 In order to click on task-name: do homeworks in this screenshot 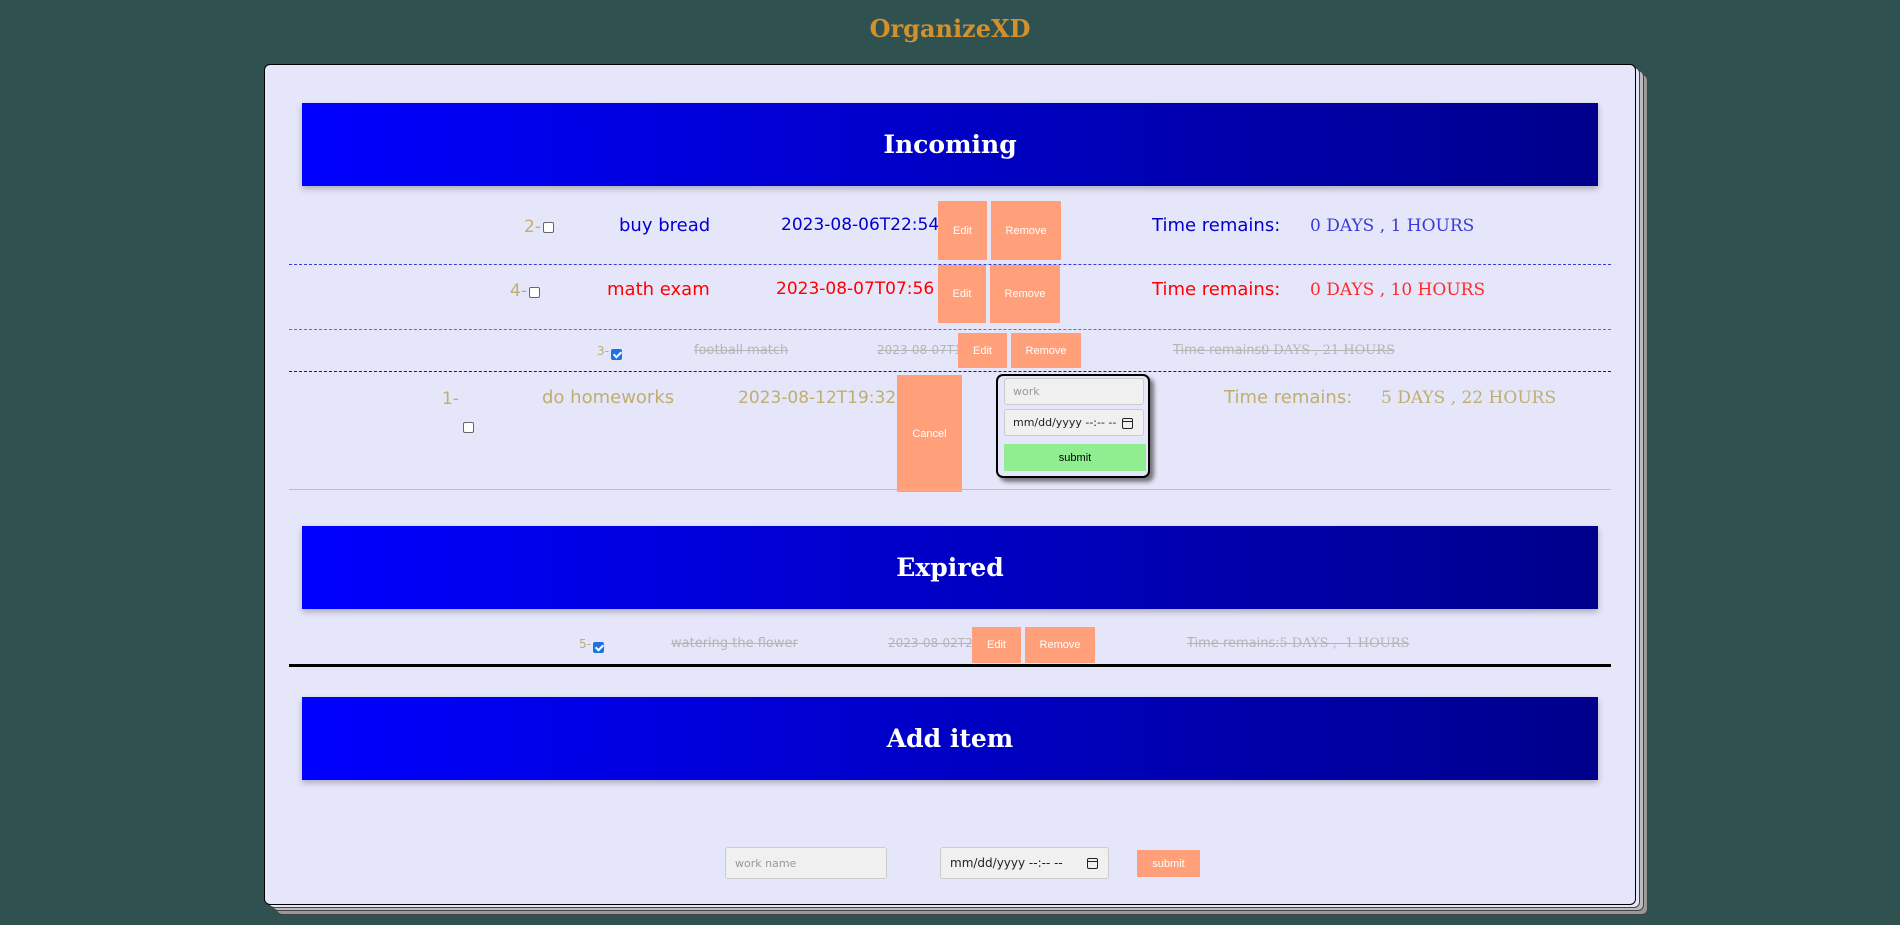, I will do `click(608, 397)`.